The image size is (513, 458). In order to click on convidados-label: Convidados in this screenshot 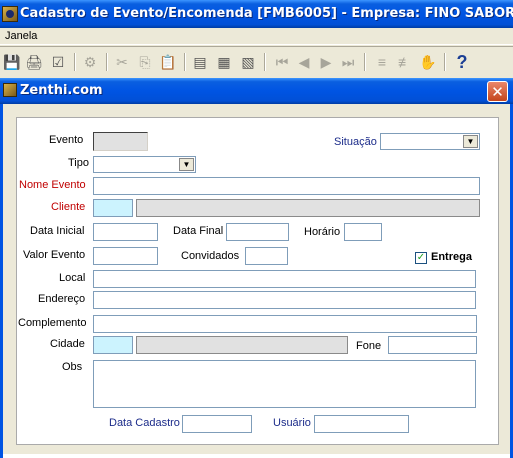, I will do `click(210, 256)`.